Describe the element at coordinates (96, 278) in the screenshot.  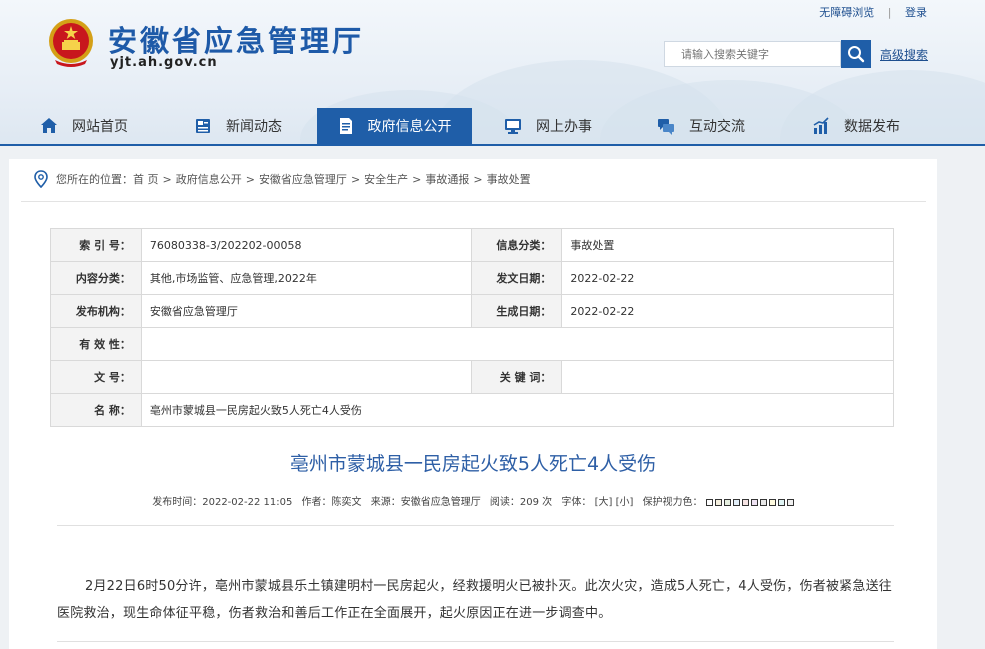
I see `content-category-label: 内容分类：` at that location.